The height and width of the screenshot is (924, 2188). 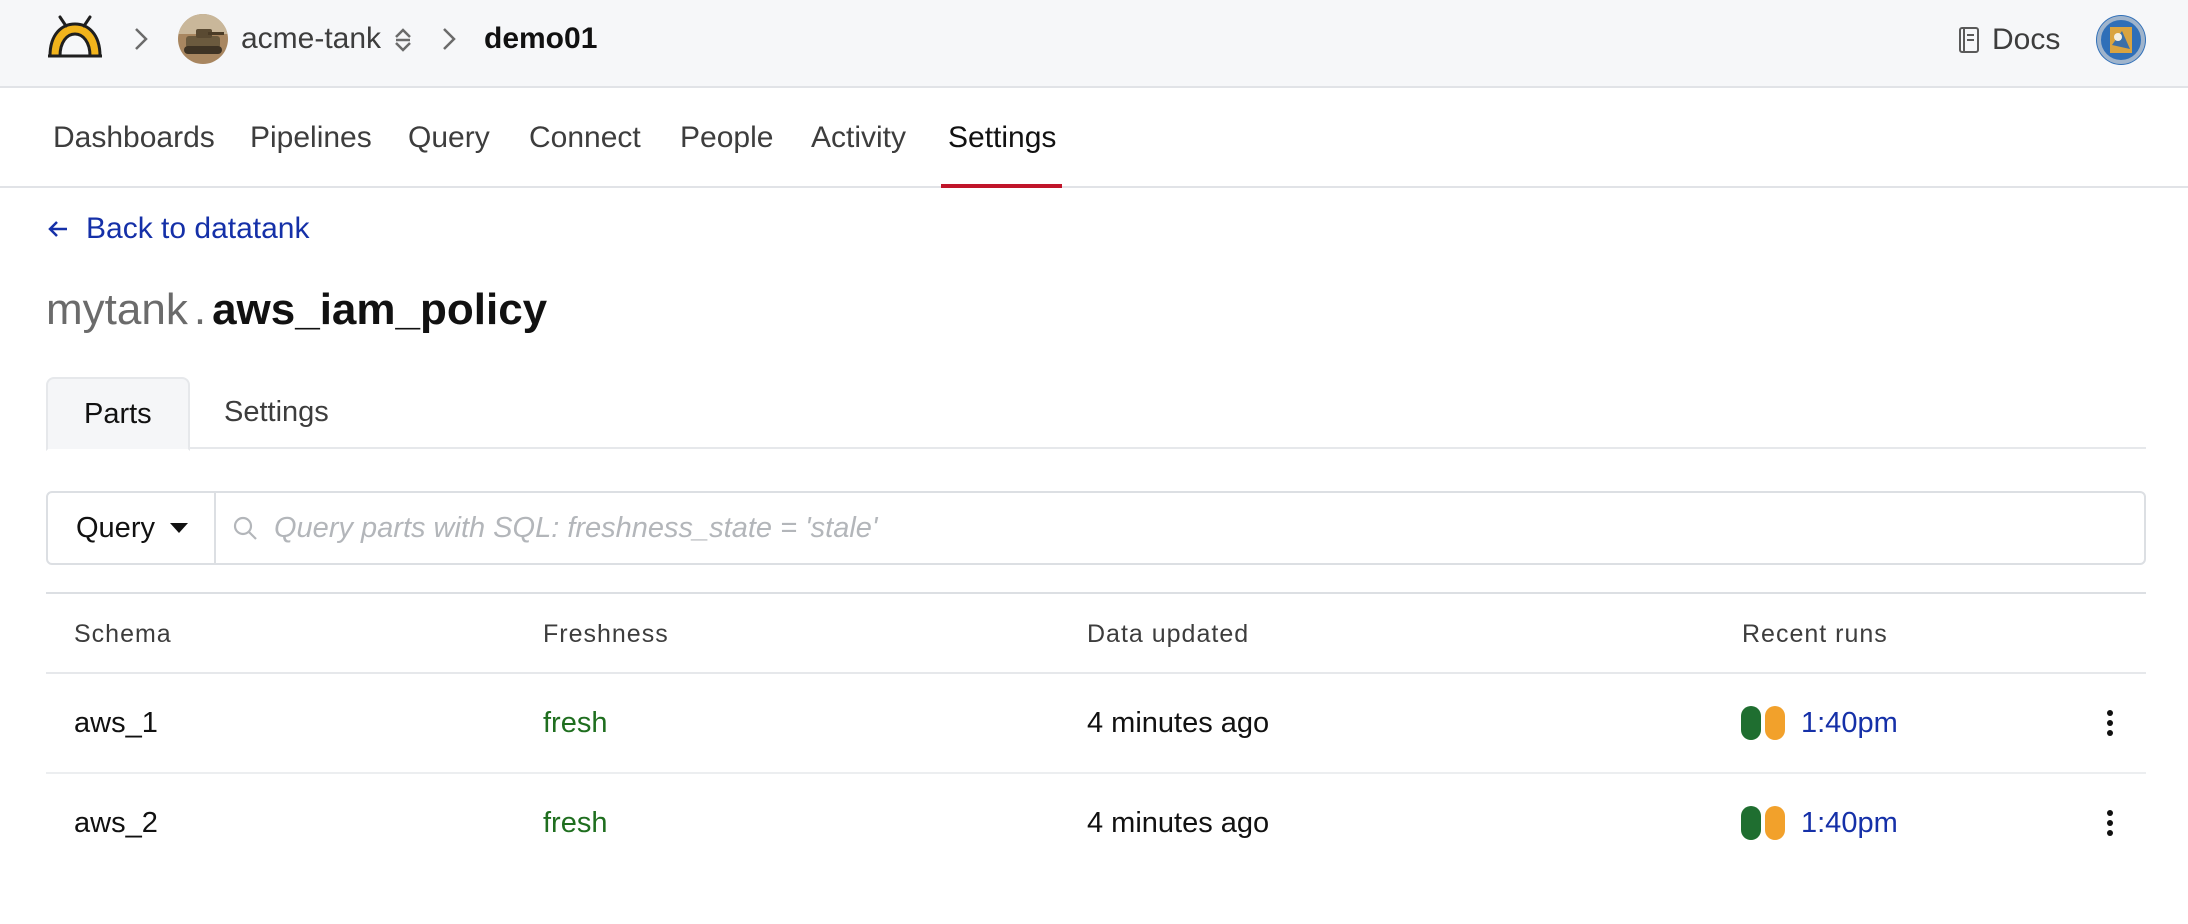 What do you see at coordinates (198, 228) in the screenshot?
I see `back-link-label: Back to datatank` at bounding box center [198, 228].